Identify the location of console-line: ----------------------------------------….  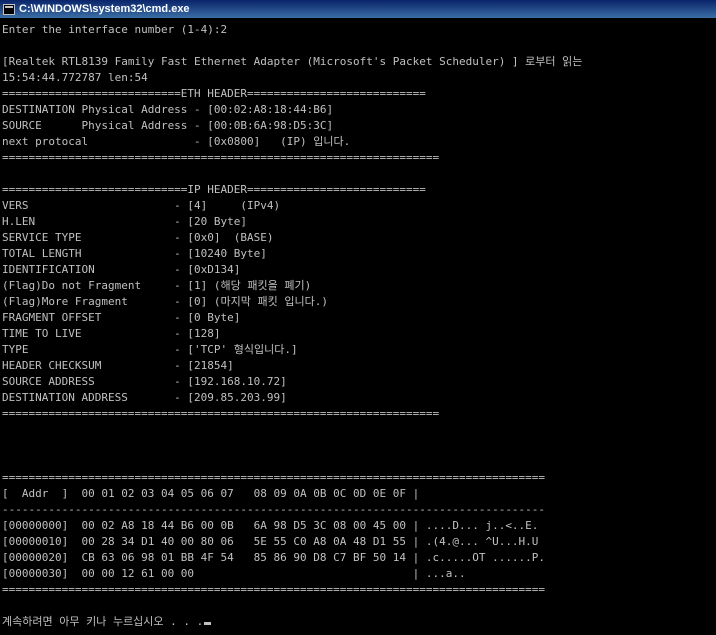
(274, 509).